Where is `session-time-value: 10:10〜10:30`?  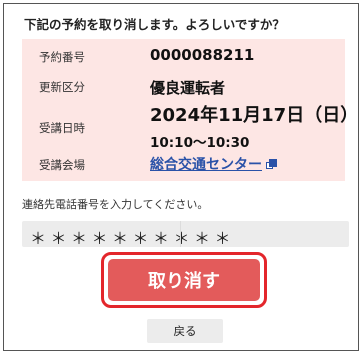 session-time-value: 10:10〜10:30 is located at coordinates (200, 143).